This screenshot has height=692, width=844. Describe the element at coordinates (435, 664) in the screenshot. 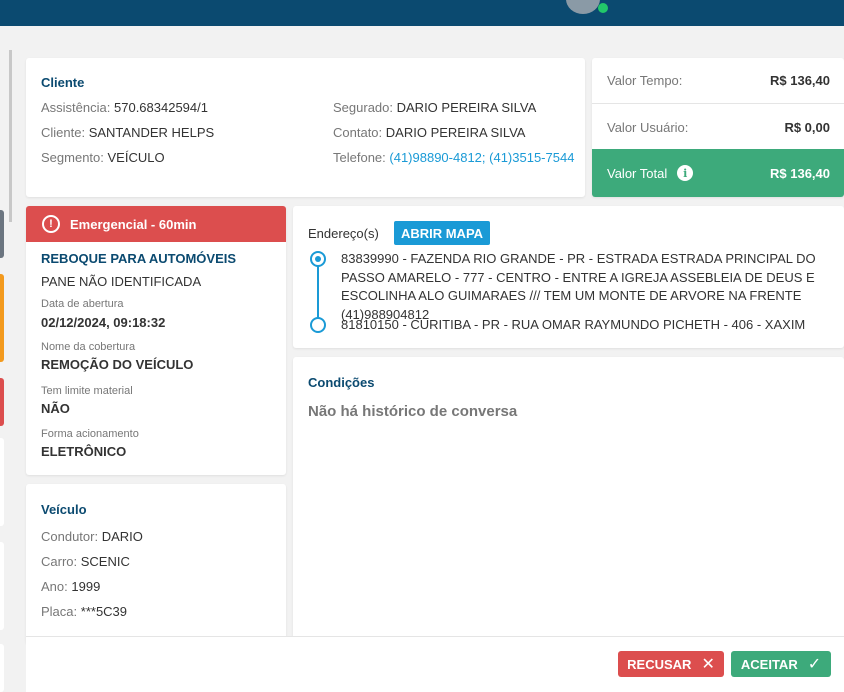

I see `action-footer: RECUSAR ✕ ACEITAR ✓` at that location.